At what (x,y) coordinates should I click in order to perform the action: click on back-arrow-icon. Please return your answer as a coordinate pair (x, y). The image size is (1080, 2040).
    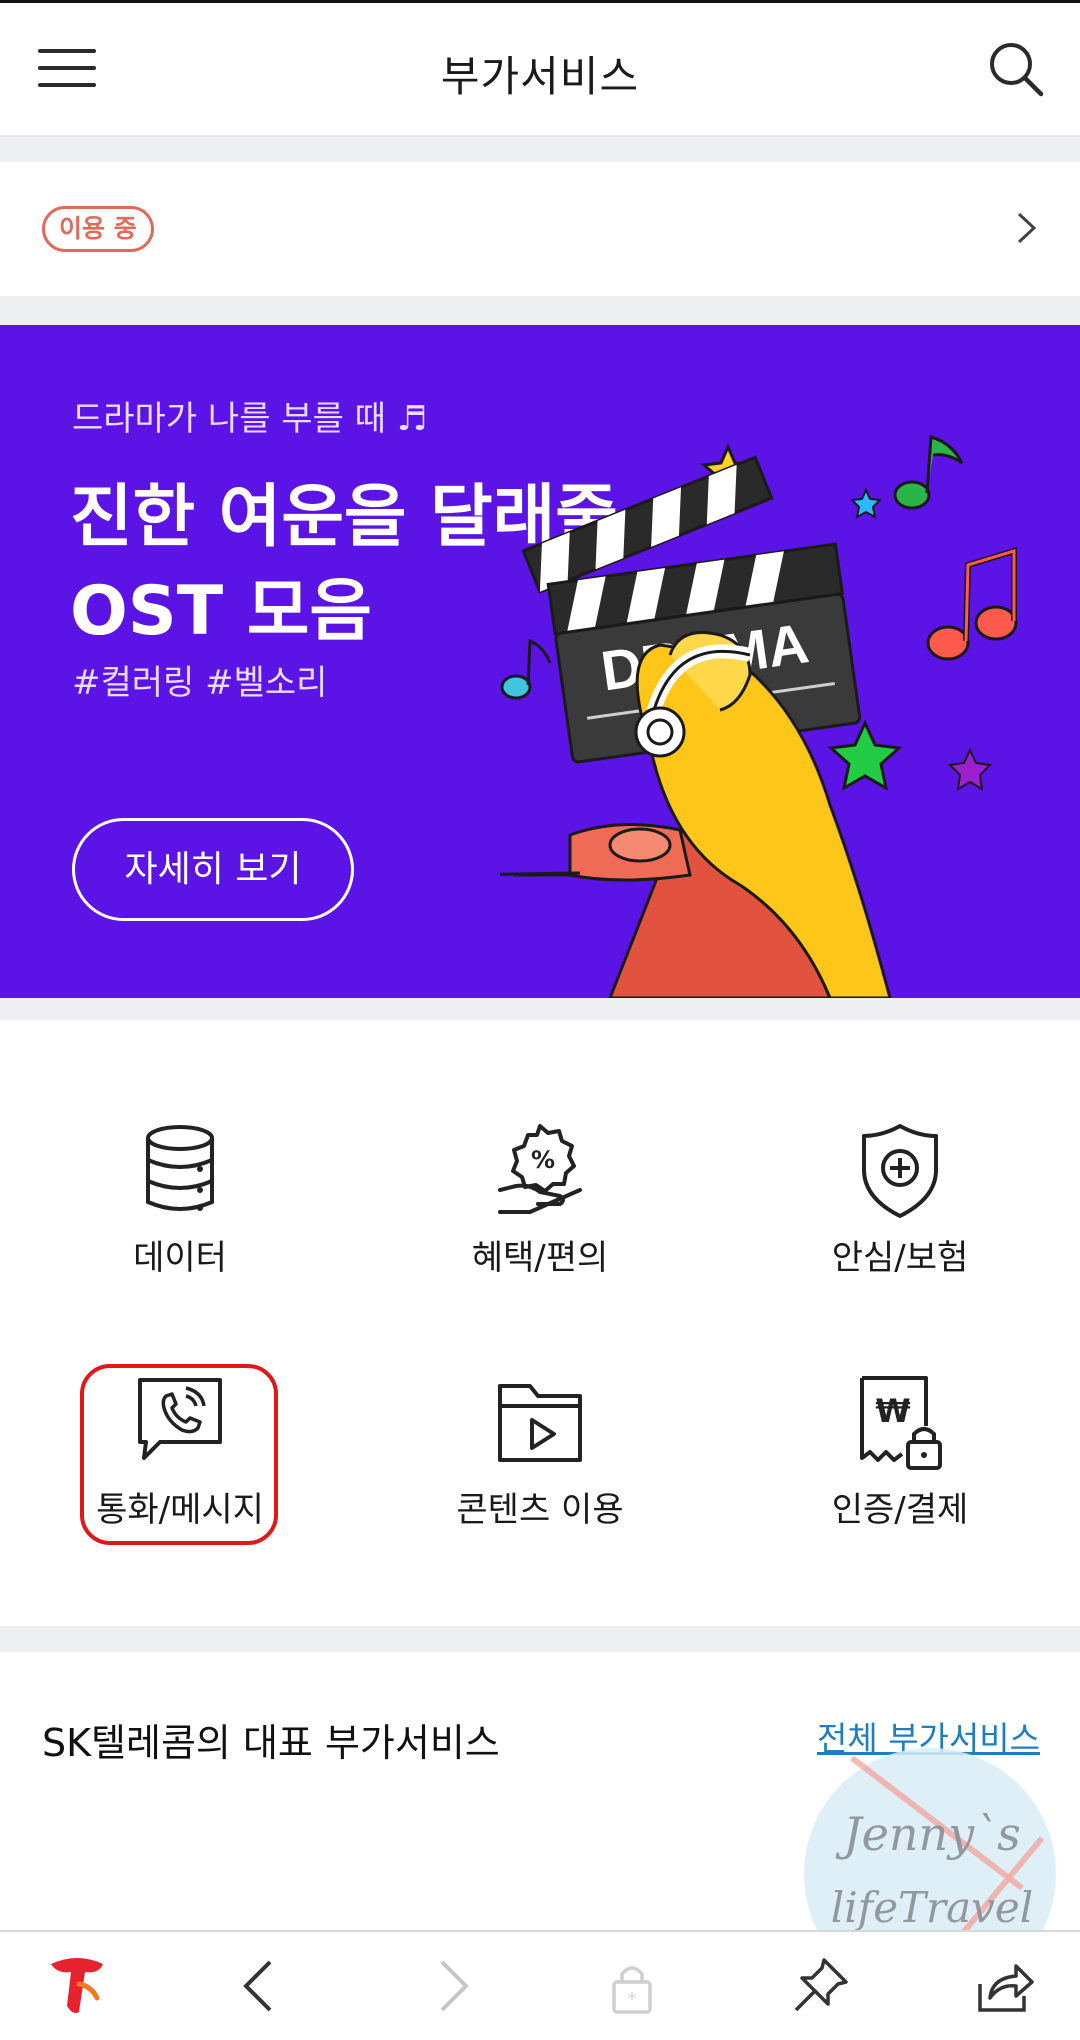
    Looking at the image, I should click on (260, 1986).